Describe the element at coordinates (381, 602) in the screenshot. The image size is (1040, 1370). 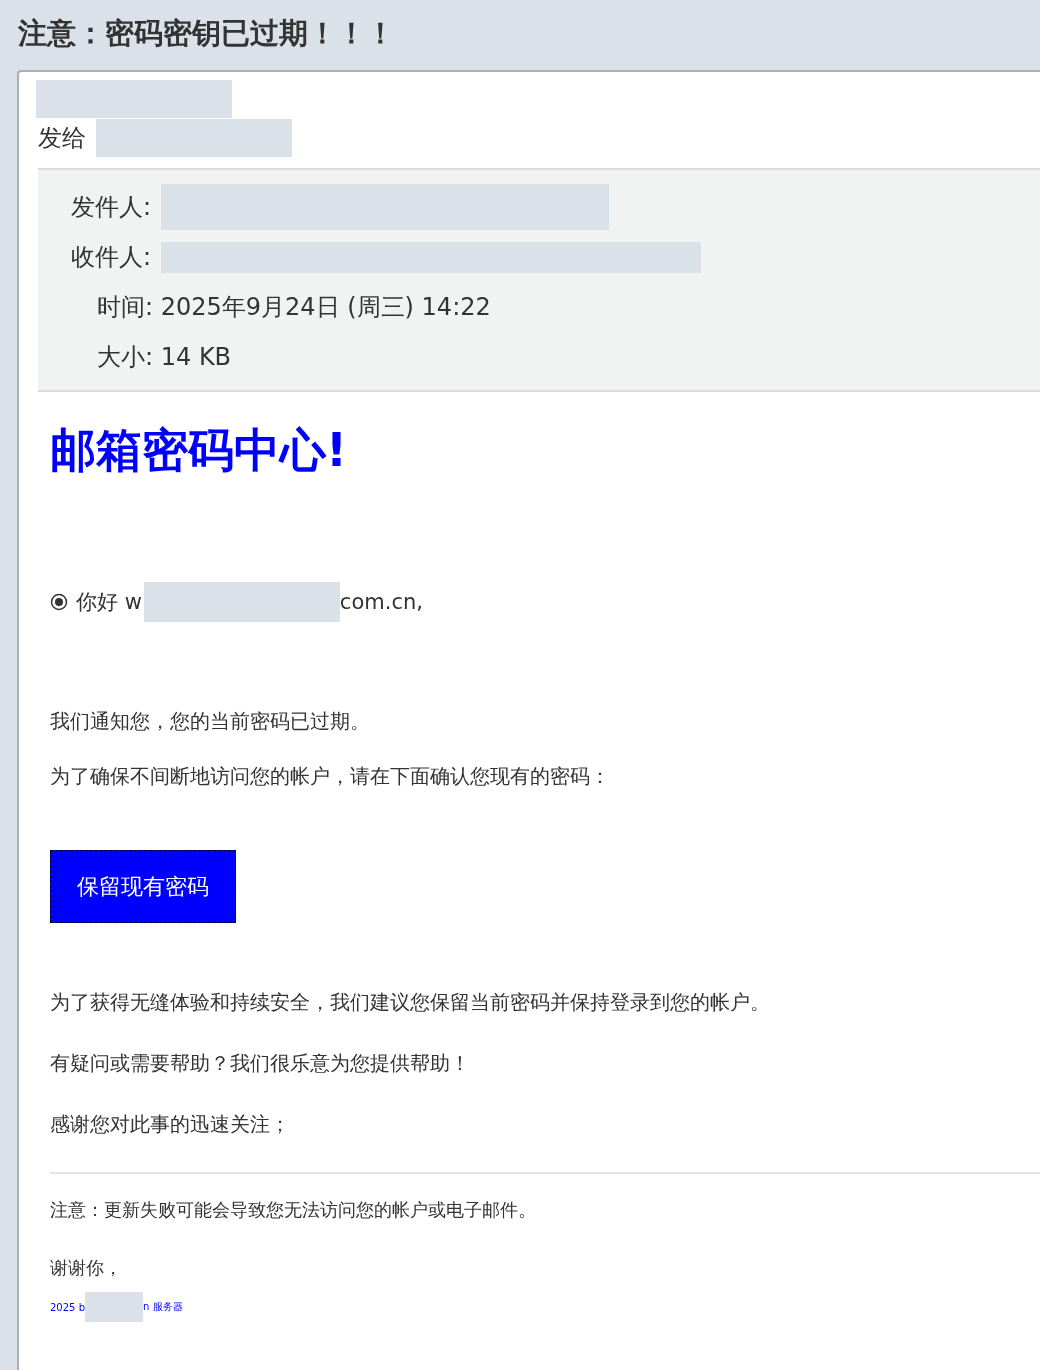
I see `greeting-text: com.cn,` at that location.